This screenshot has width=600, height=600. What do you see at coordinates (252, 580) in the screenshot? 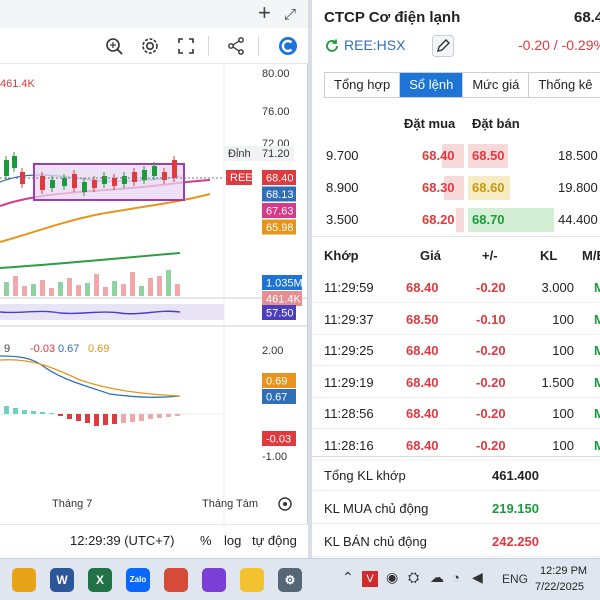
I see `notes-icon` at bounding box center [252, 580].